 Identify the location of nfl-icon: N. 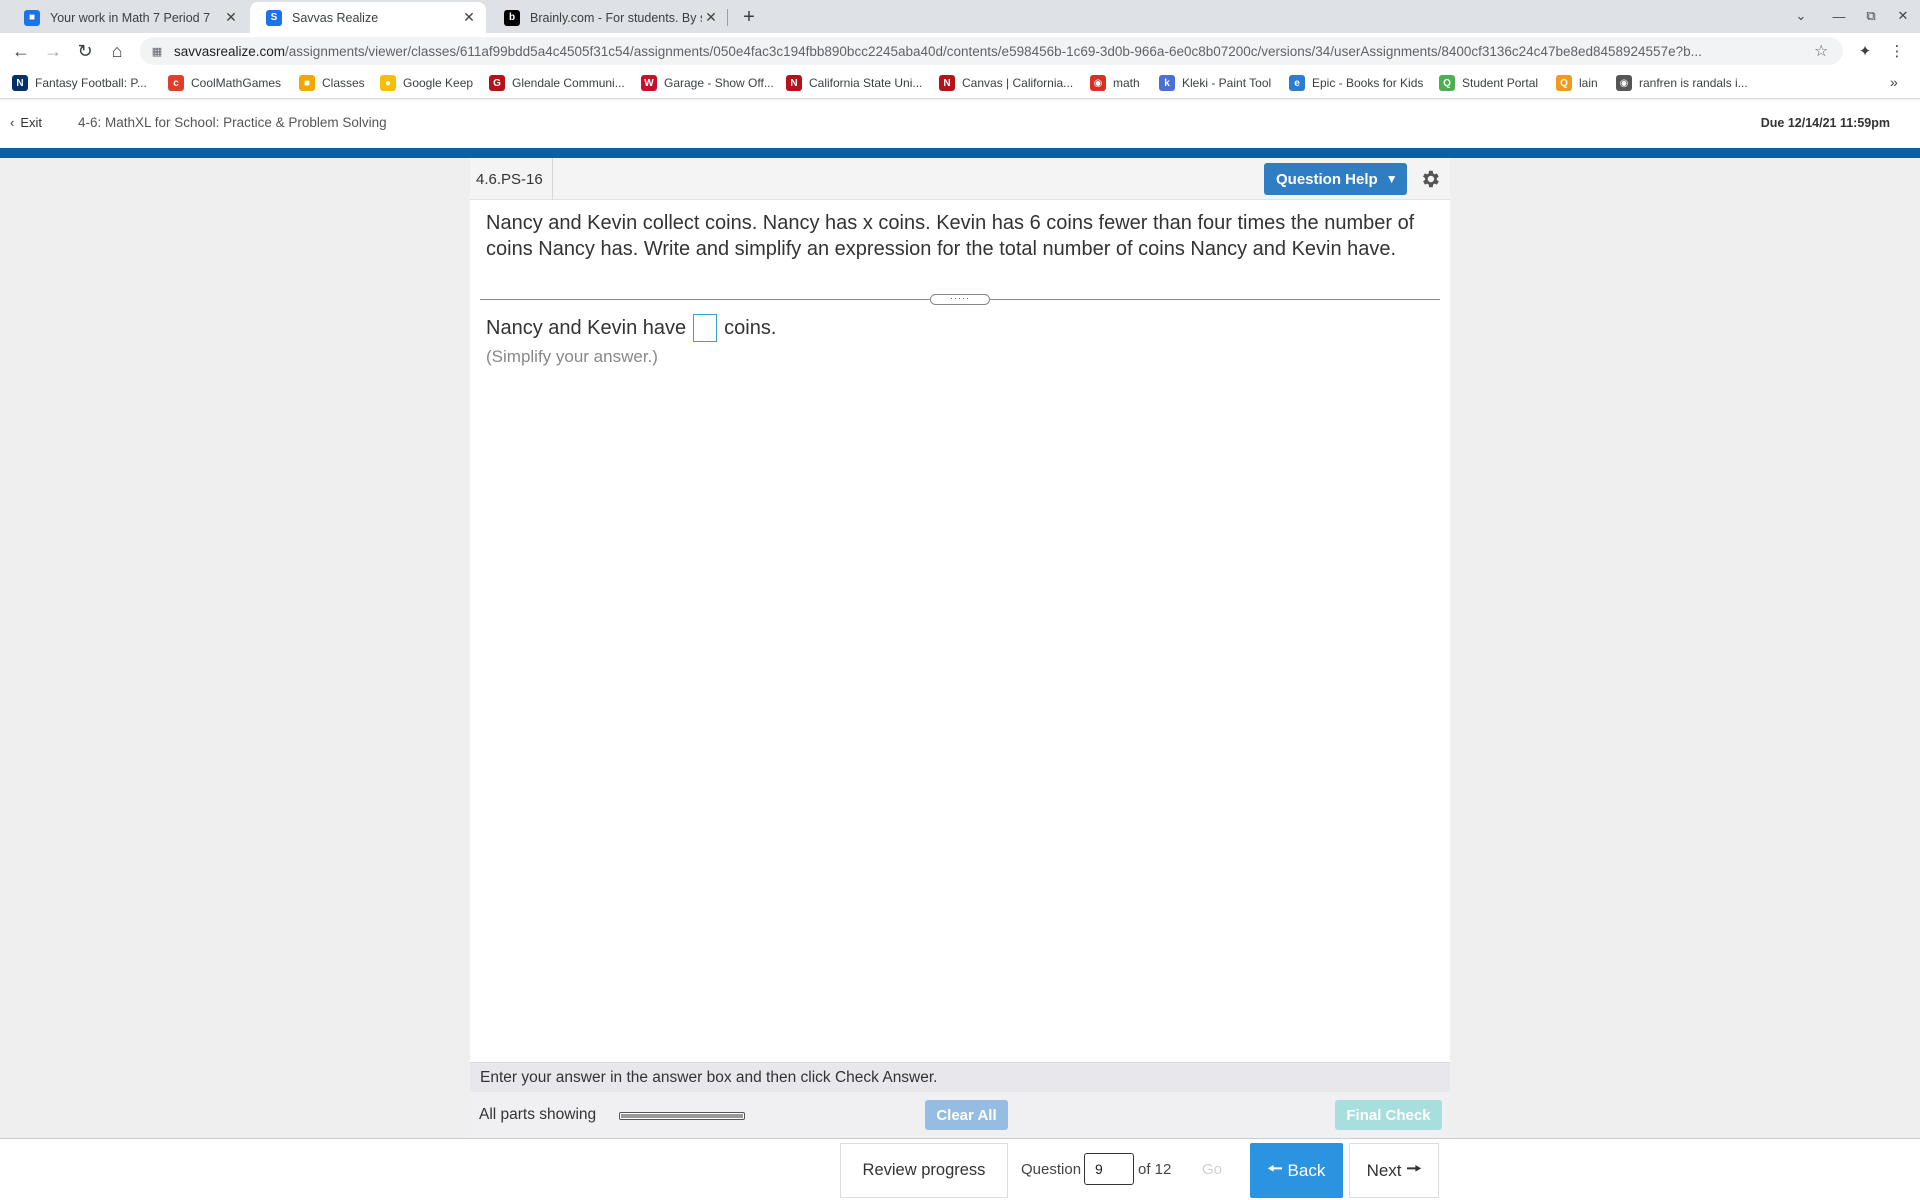
(20, 83).